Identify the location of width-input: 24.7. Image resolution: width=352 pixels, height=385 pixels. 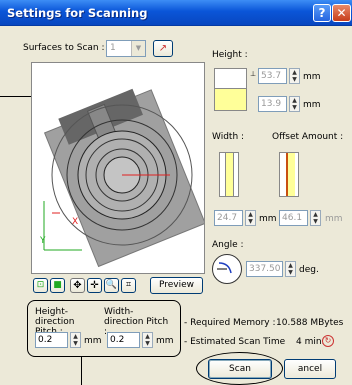
(228, 218).